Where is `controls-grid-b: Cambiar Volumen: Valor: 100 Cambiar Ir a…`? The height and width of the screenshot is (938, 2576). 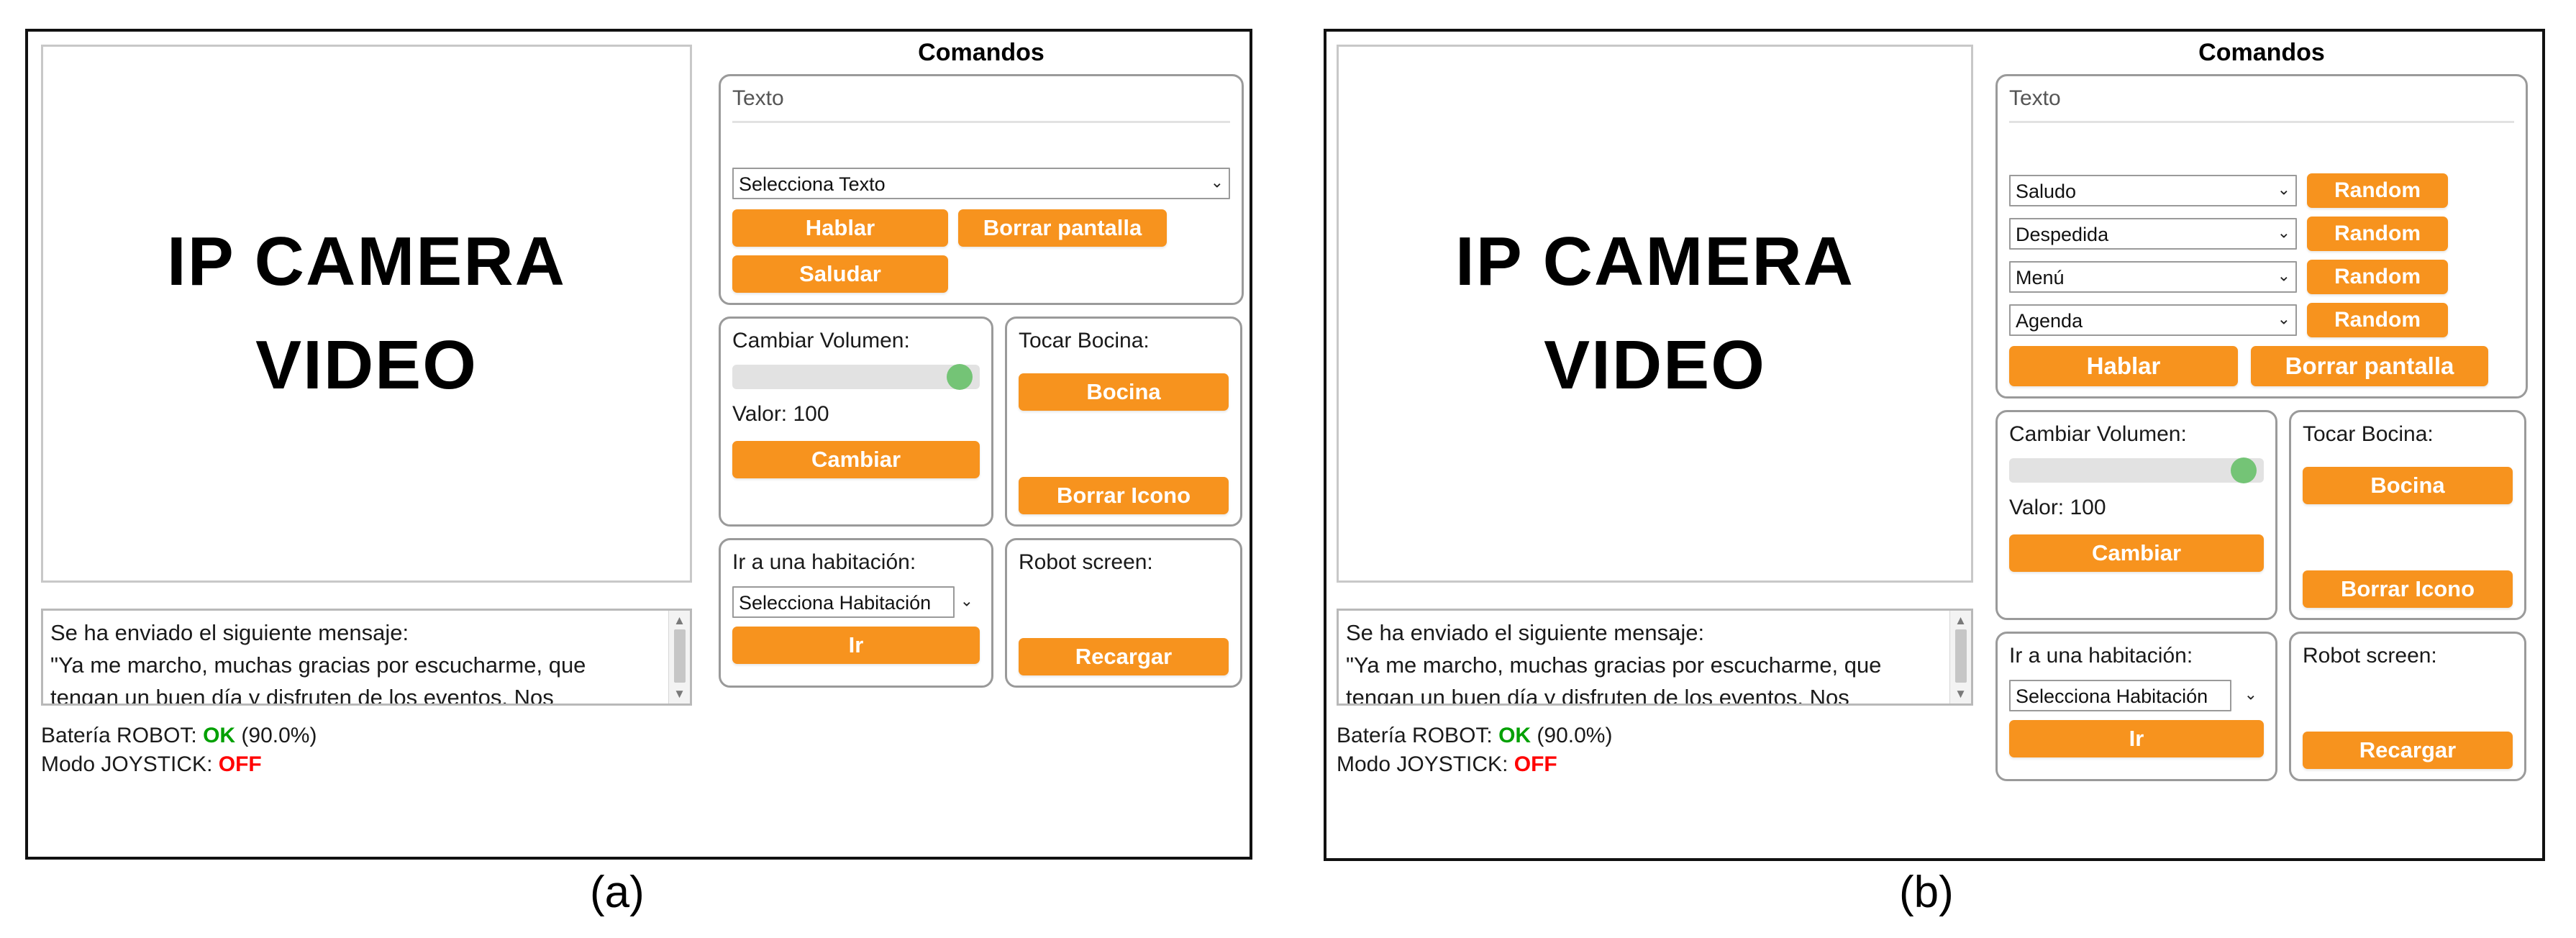 controls-grid-b: Cambiar Volumen: Valor: 100 Cambiar Ir a… is located at coordinates (2262, 601).